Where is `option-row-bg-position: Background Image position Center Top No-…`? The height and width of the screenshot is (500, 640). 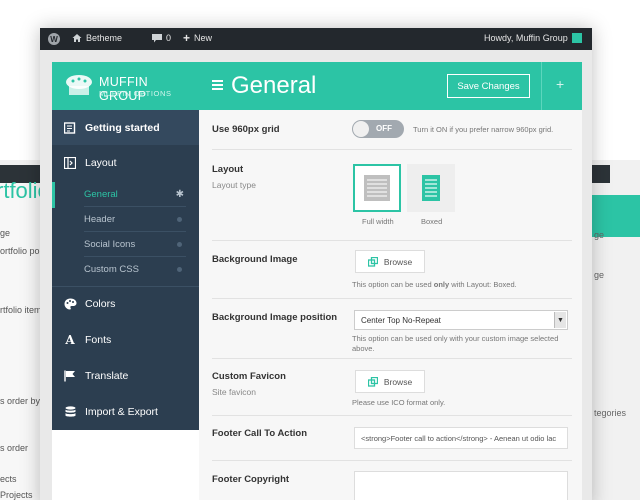 option-row-bg-position: Background Image position Center Top No-… is located at coordinates (392, 329).